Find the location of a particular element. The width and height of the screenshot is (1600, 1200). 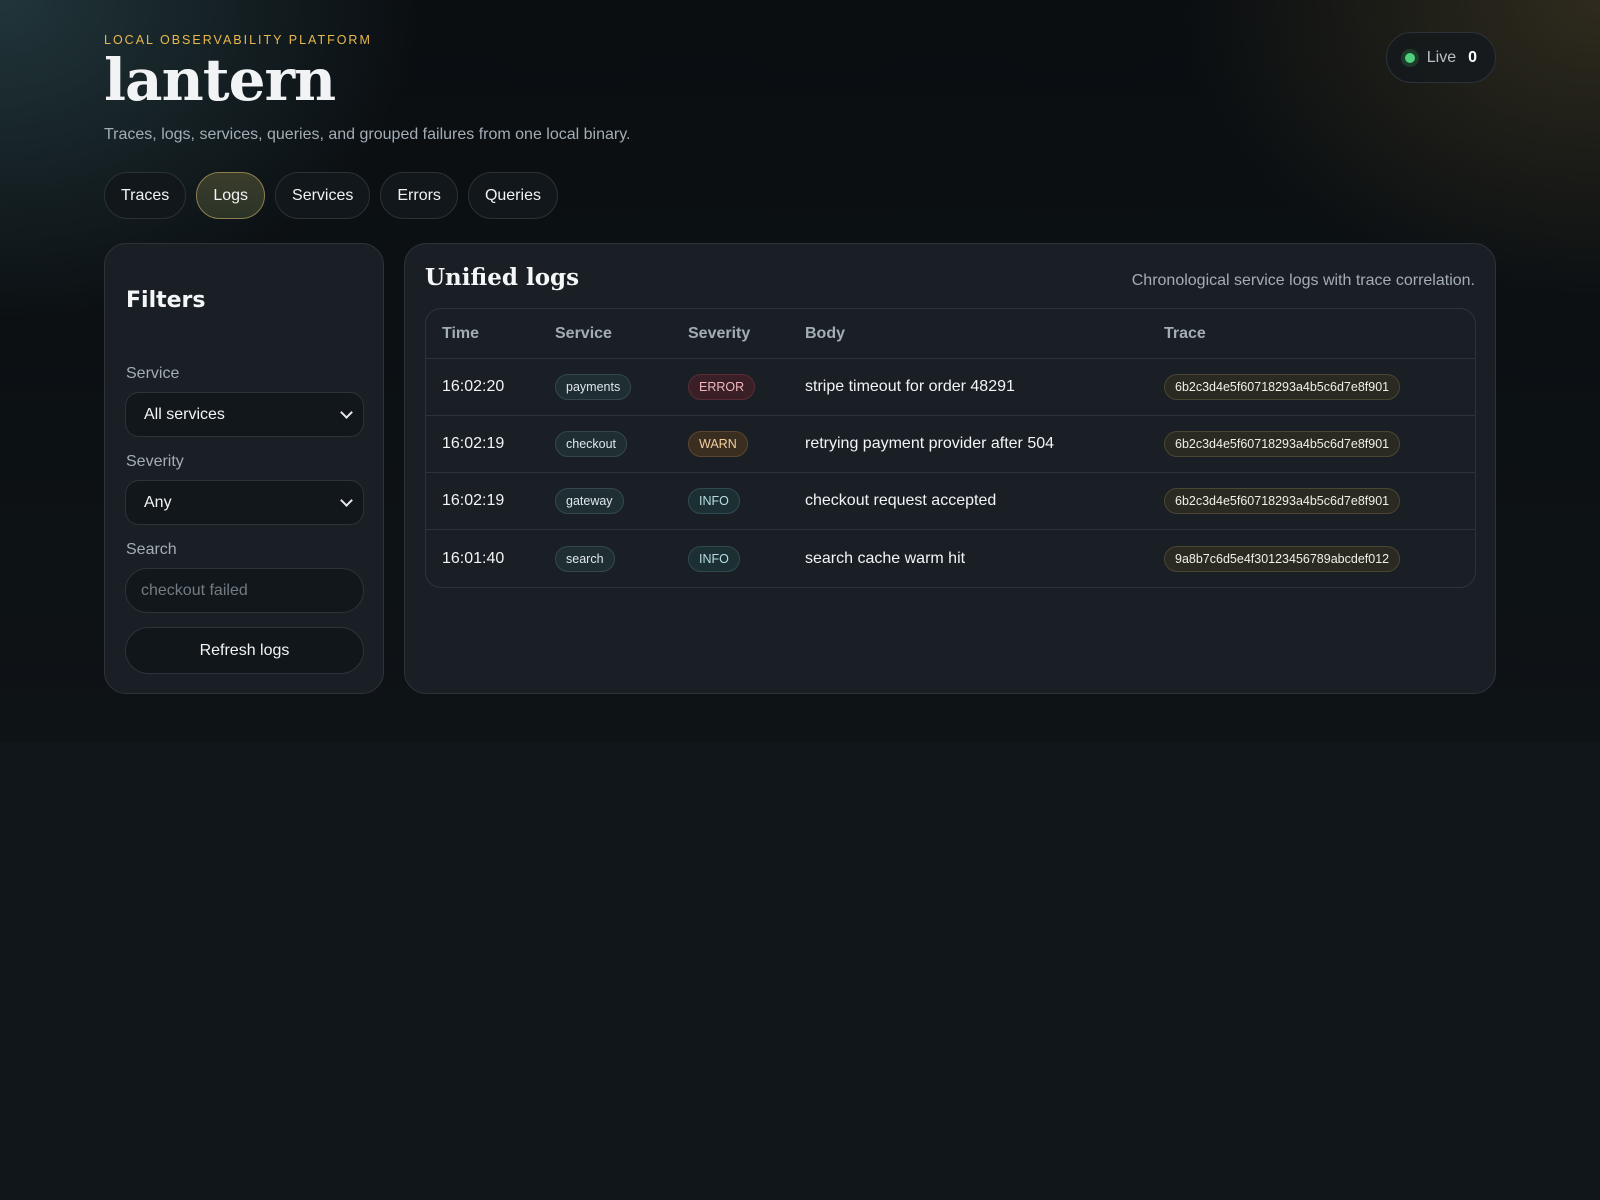

column-header-service: Service is located at coordinates (583, 333).